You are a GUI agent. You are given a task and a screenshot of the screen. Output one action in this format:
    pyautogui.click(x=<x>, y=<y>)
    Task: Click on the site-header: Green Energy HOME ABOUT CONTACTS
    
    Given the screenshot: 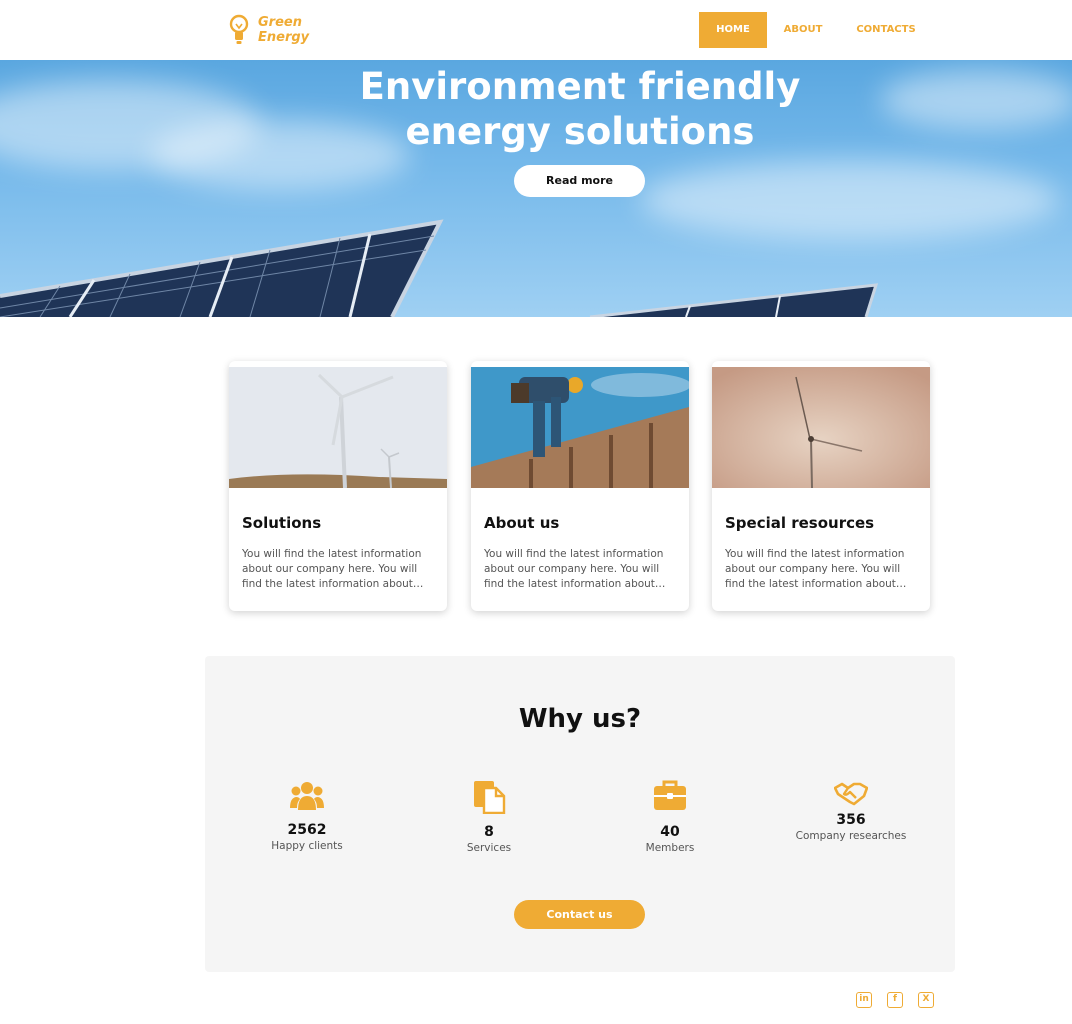 What is the action you would take?
    pyautogui.click(x=536, y=30)
    